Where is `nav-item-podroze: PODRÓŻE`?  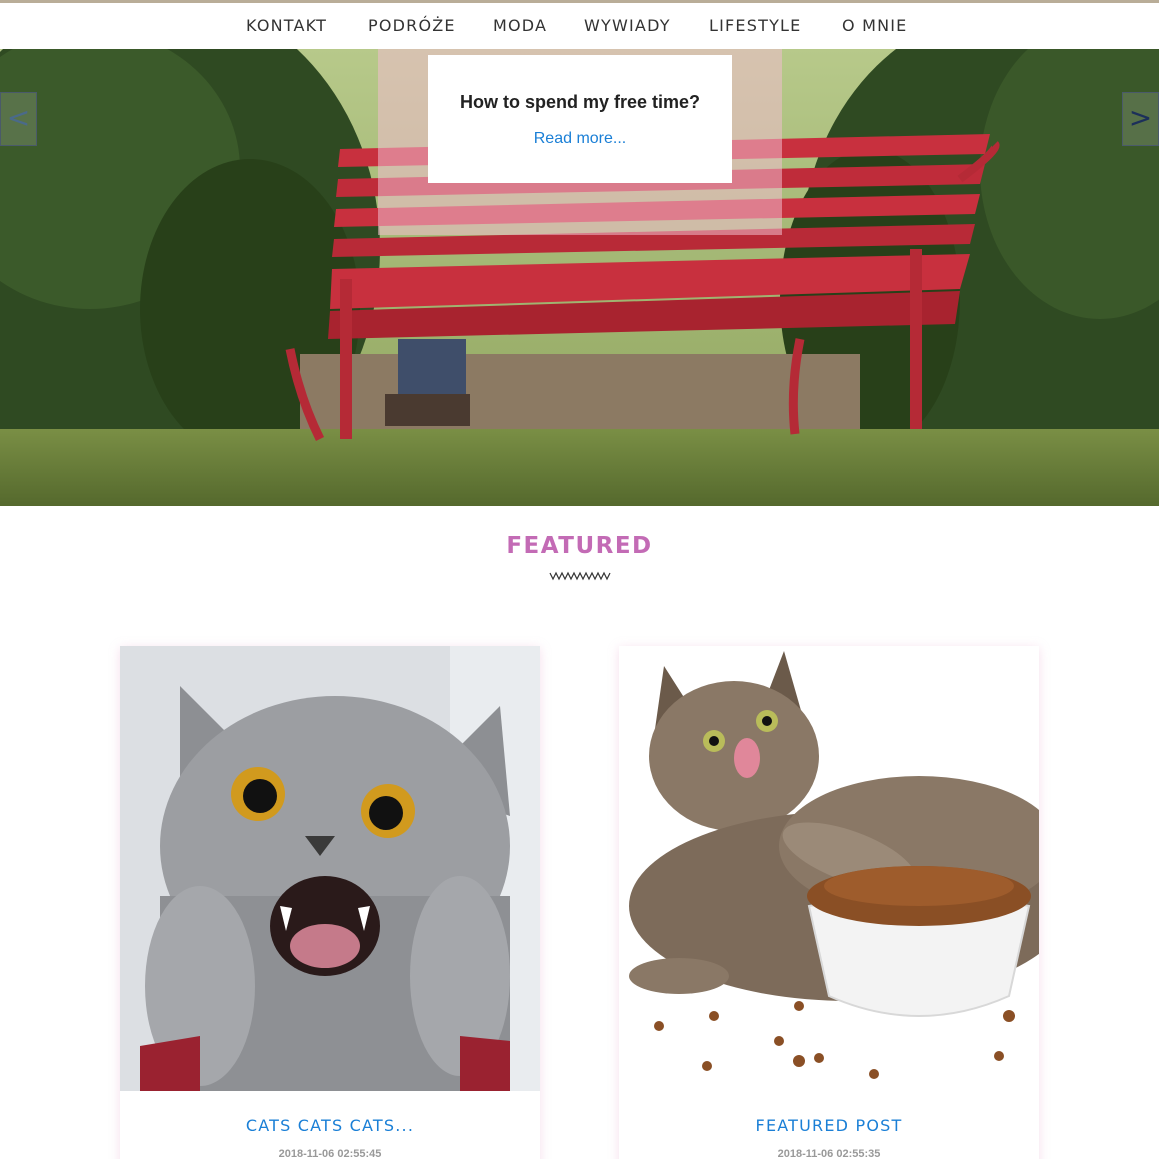
nav-item-podroze: PODRÓŻE is located at coordinates (412, 25).